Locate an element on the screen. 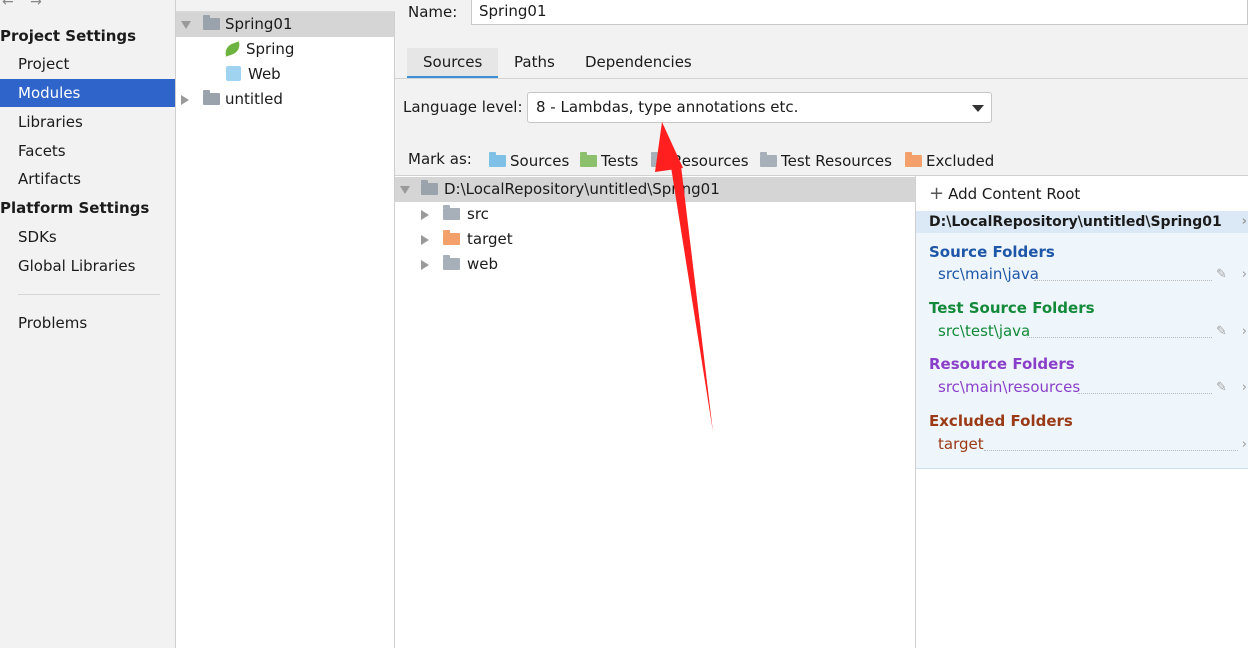  nav-item-modules: Modules is located at coordinates (87, 93).